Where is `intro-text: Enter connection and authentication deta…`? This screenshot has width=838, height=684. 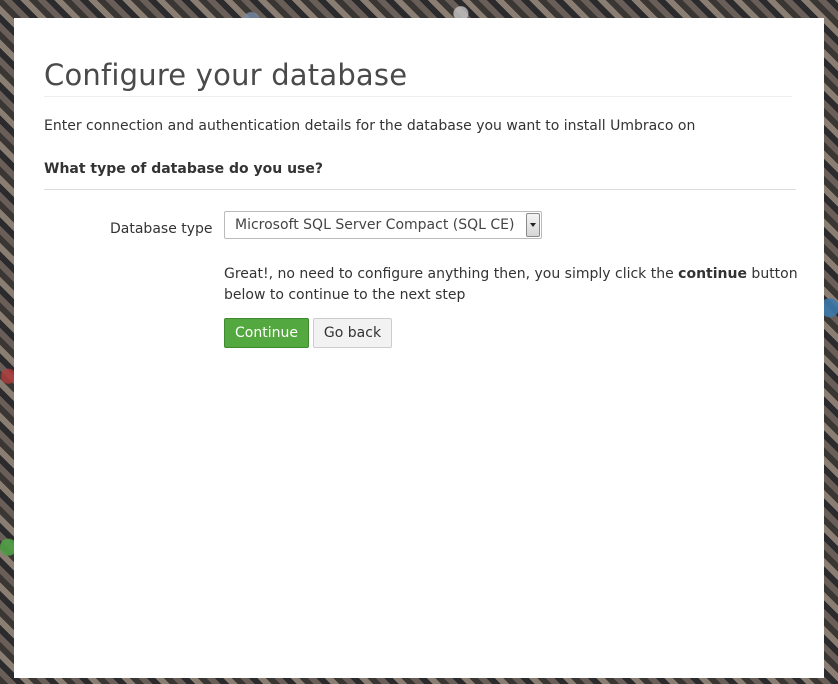
intro-text: Enter connection and authentication deta… is located at coordinates (370, 126).